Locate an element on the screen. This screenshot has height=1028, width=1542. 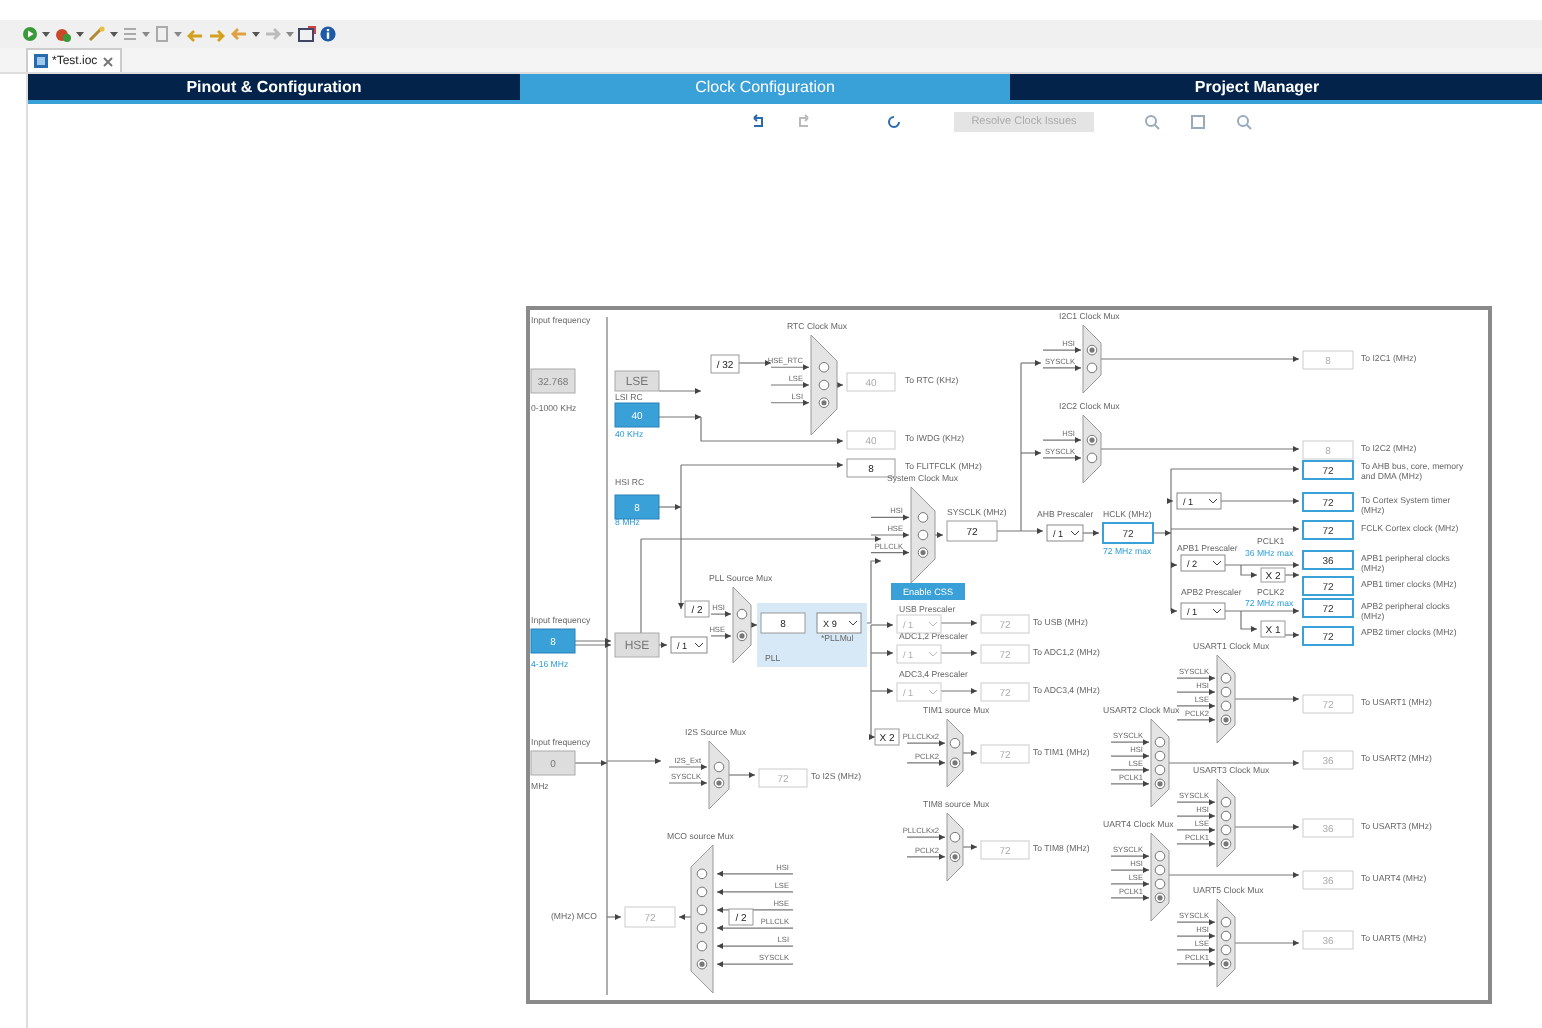
bug-icon is located at coordinates (63, 34).